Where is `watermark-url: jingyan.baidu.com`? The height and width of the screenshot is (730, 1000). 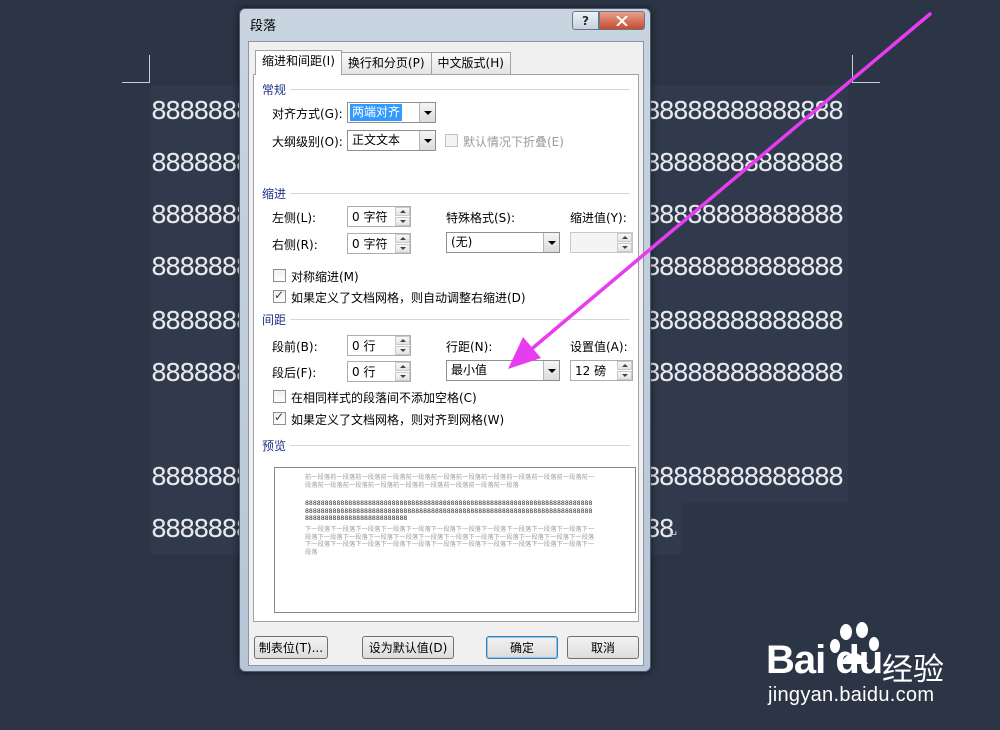
watermark-url: jingyan.baidu.com is located at coordinates (851, 695).